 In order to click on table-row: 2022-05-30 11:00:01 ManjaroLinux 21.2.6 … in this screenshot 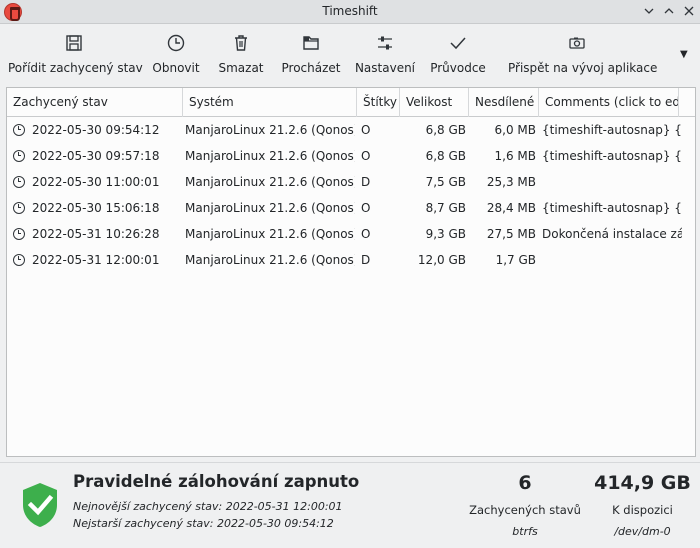, I will do `click(351, 182)`.